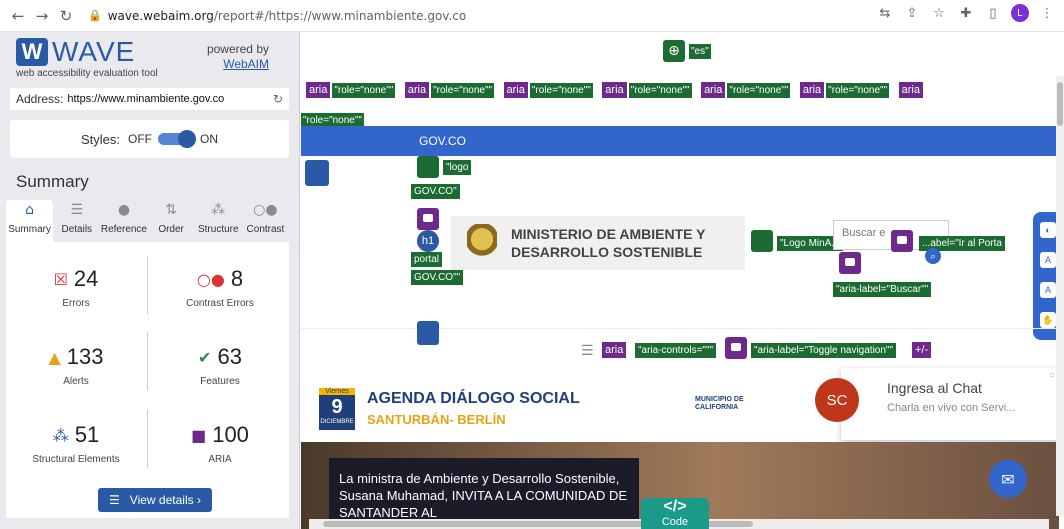  Describe the element at coordinates (1048, 320) in the screenshot. I see `sign-language-icon: ✋` at that location.